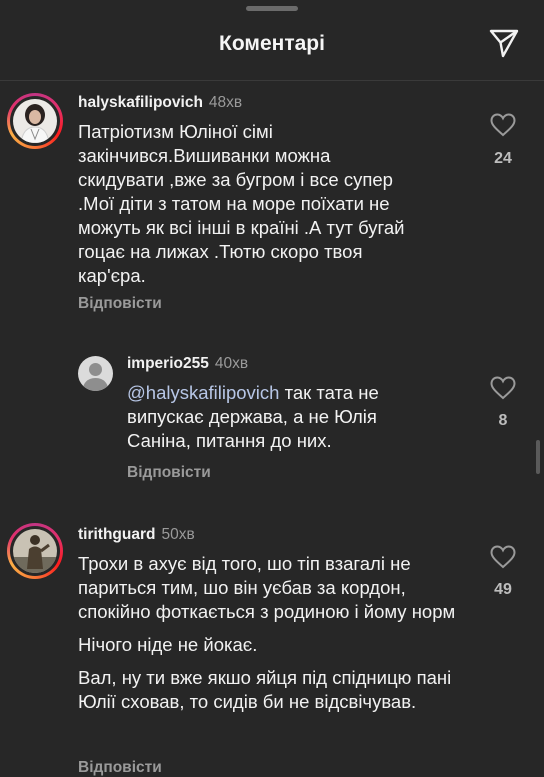 Image resolution: width=544 pixels, height=777 pixels. What do you see at coordinates (225, 102) in the screenshot?
I see `comment-time: 48хв` at bounding box center [225, 102].